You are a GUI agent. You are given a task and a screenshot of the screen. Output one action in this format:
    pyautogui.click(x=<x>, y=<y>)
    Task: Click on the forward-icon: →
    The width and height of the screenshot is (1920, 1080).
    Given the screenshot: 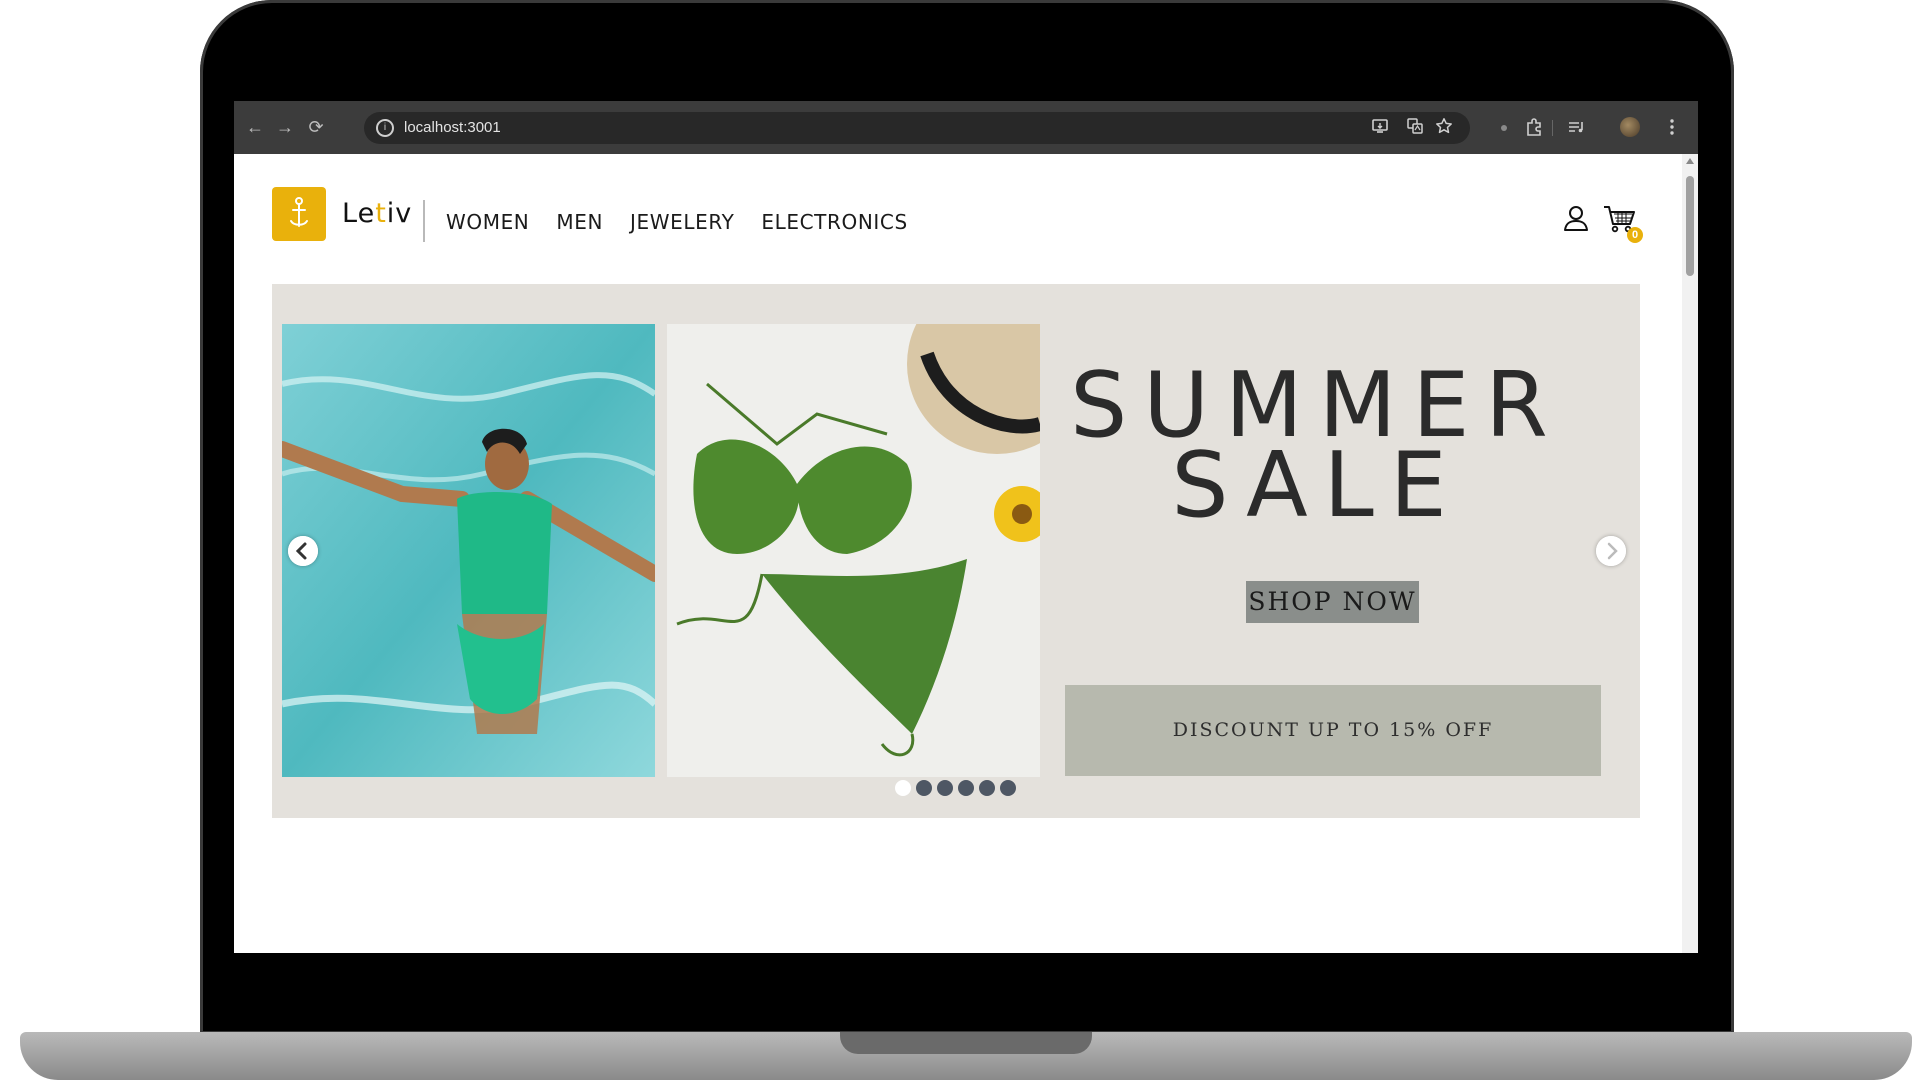 What is the action you would take?
    pyautogui.click(x=285, y=127)
    